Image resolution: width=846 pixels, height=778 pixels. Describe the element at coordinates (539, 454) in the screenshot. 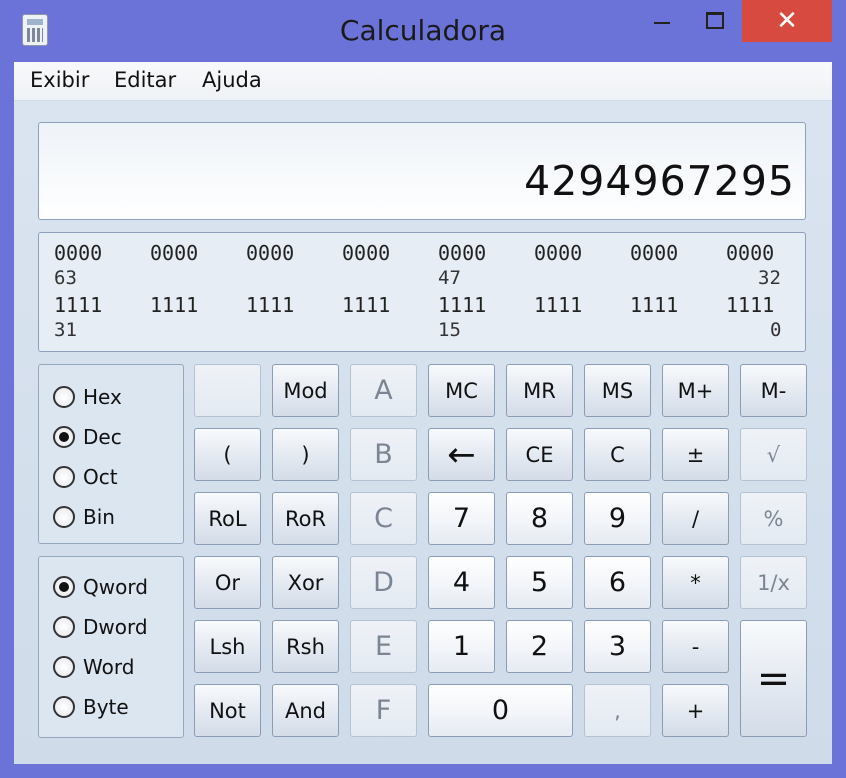

I see `key-ce: CE` at that location.